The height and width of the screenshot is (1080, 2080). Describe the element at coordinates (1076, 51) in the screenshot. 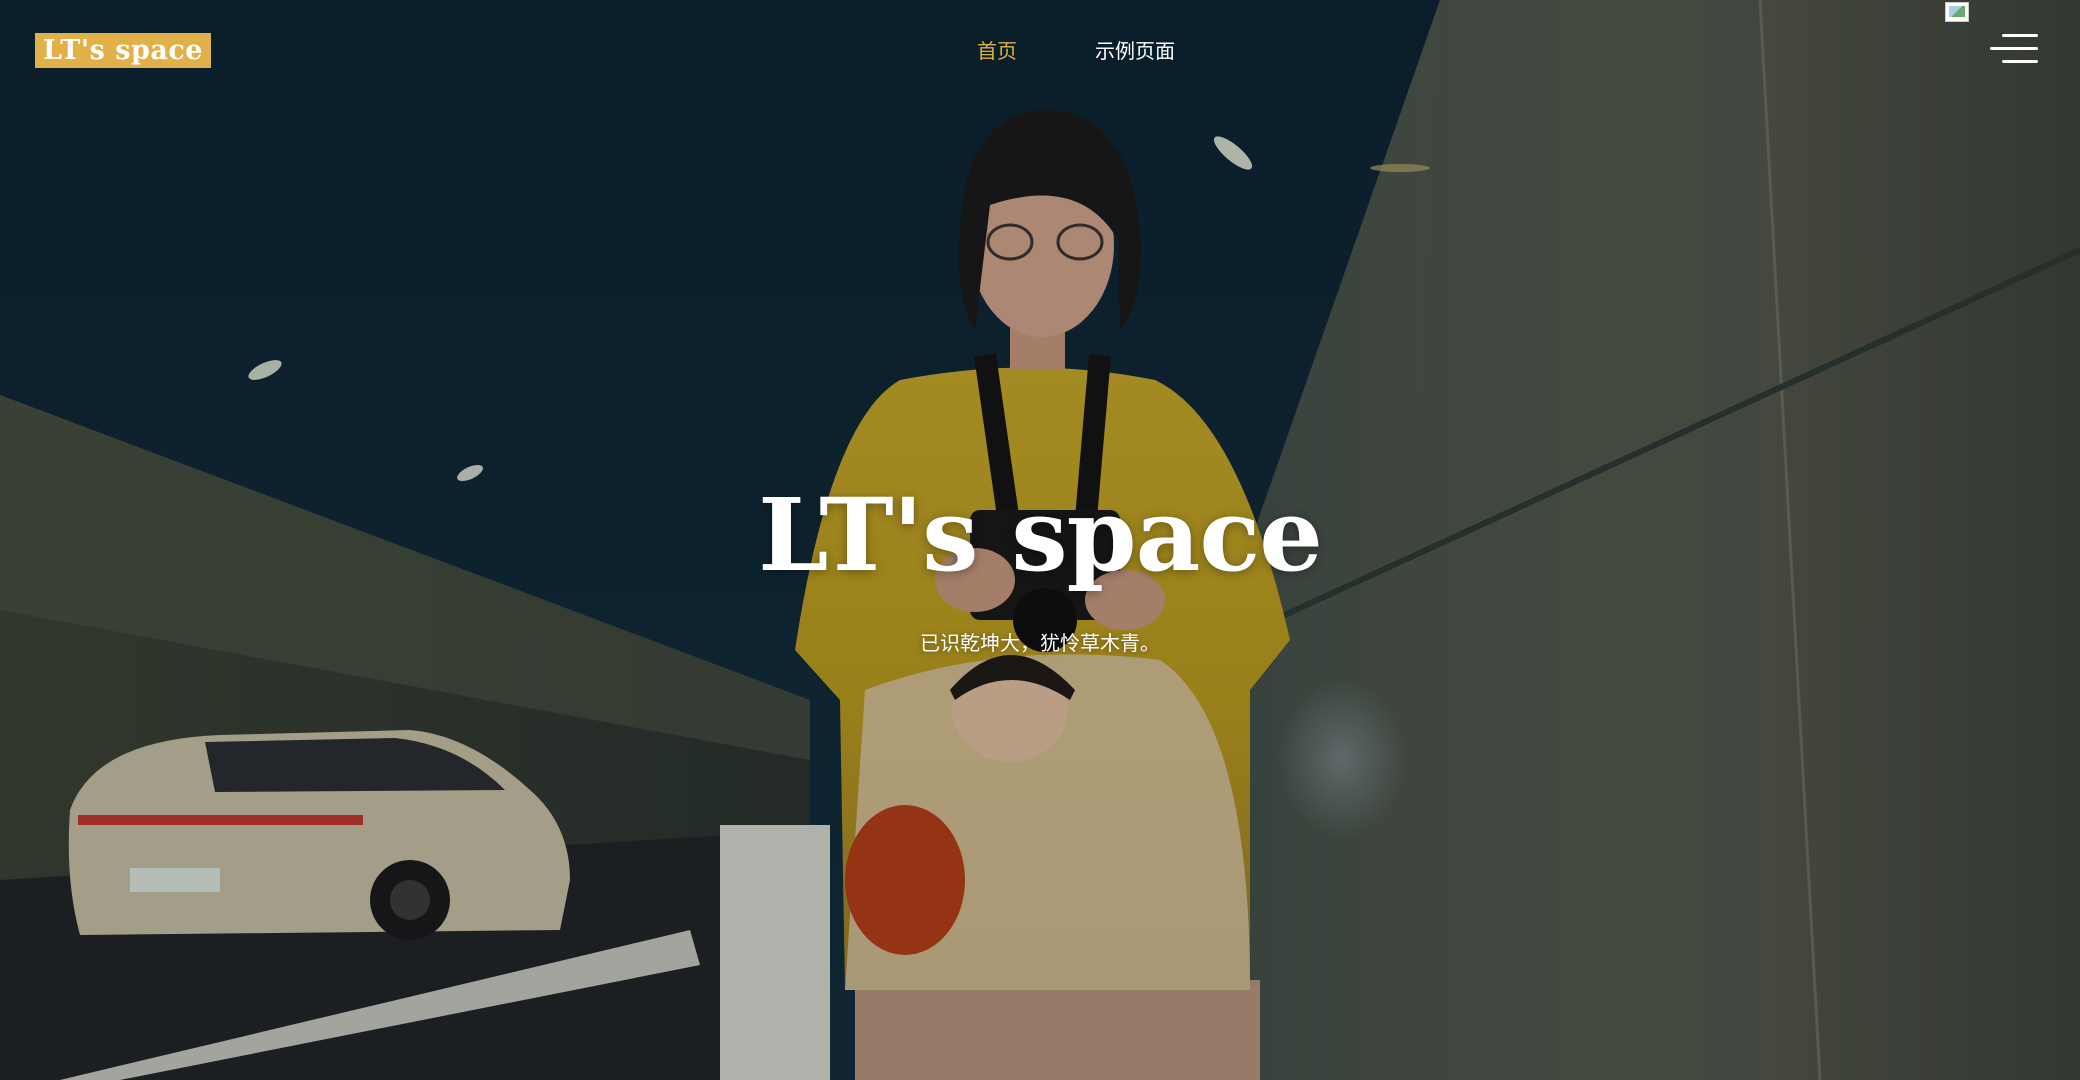

I see `main-nav: 首页 示例页面` at that location.